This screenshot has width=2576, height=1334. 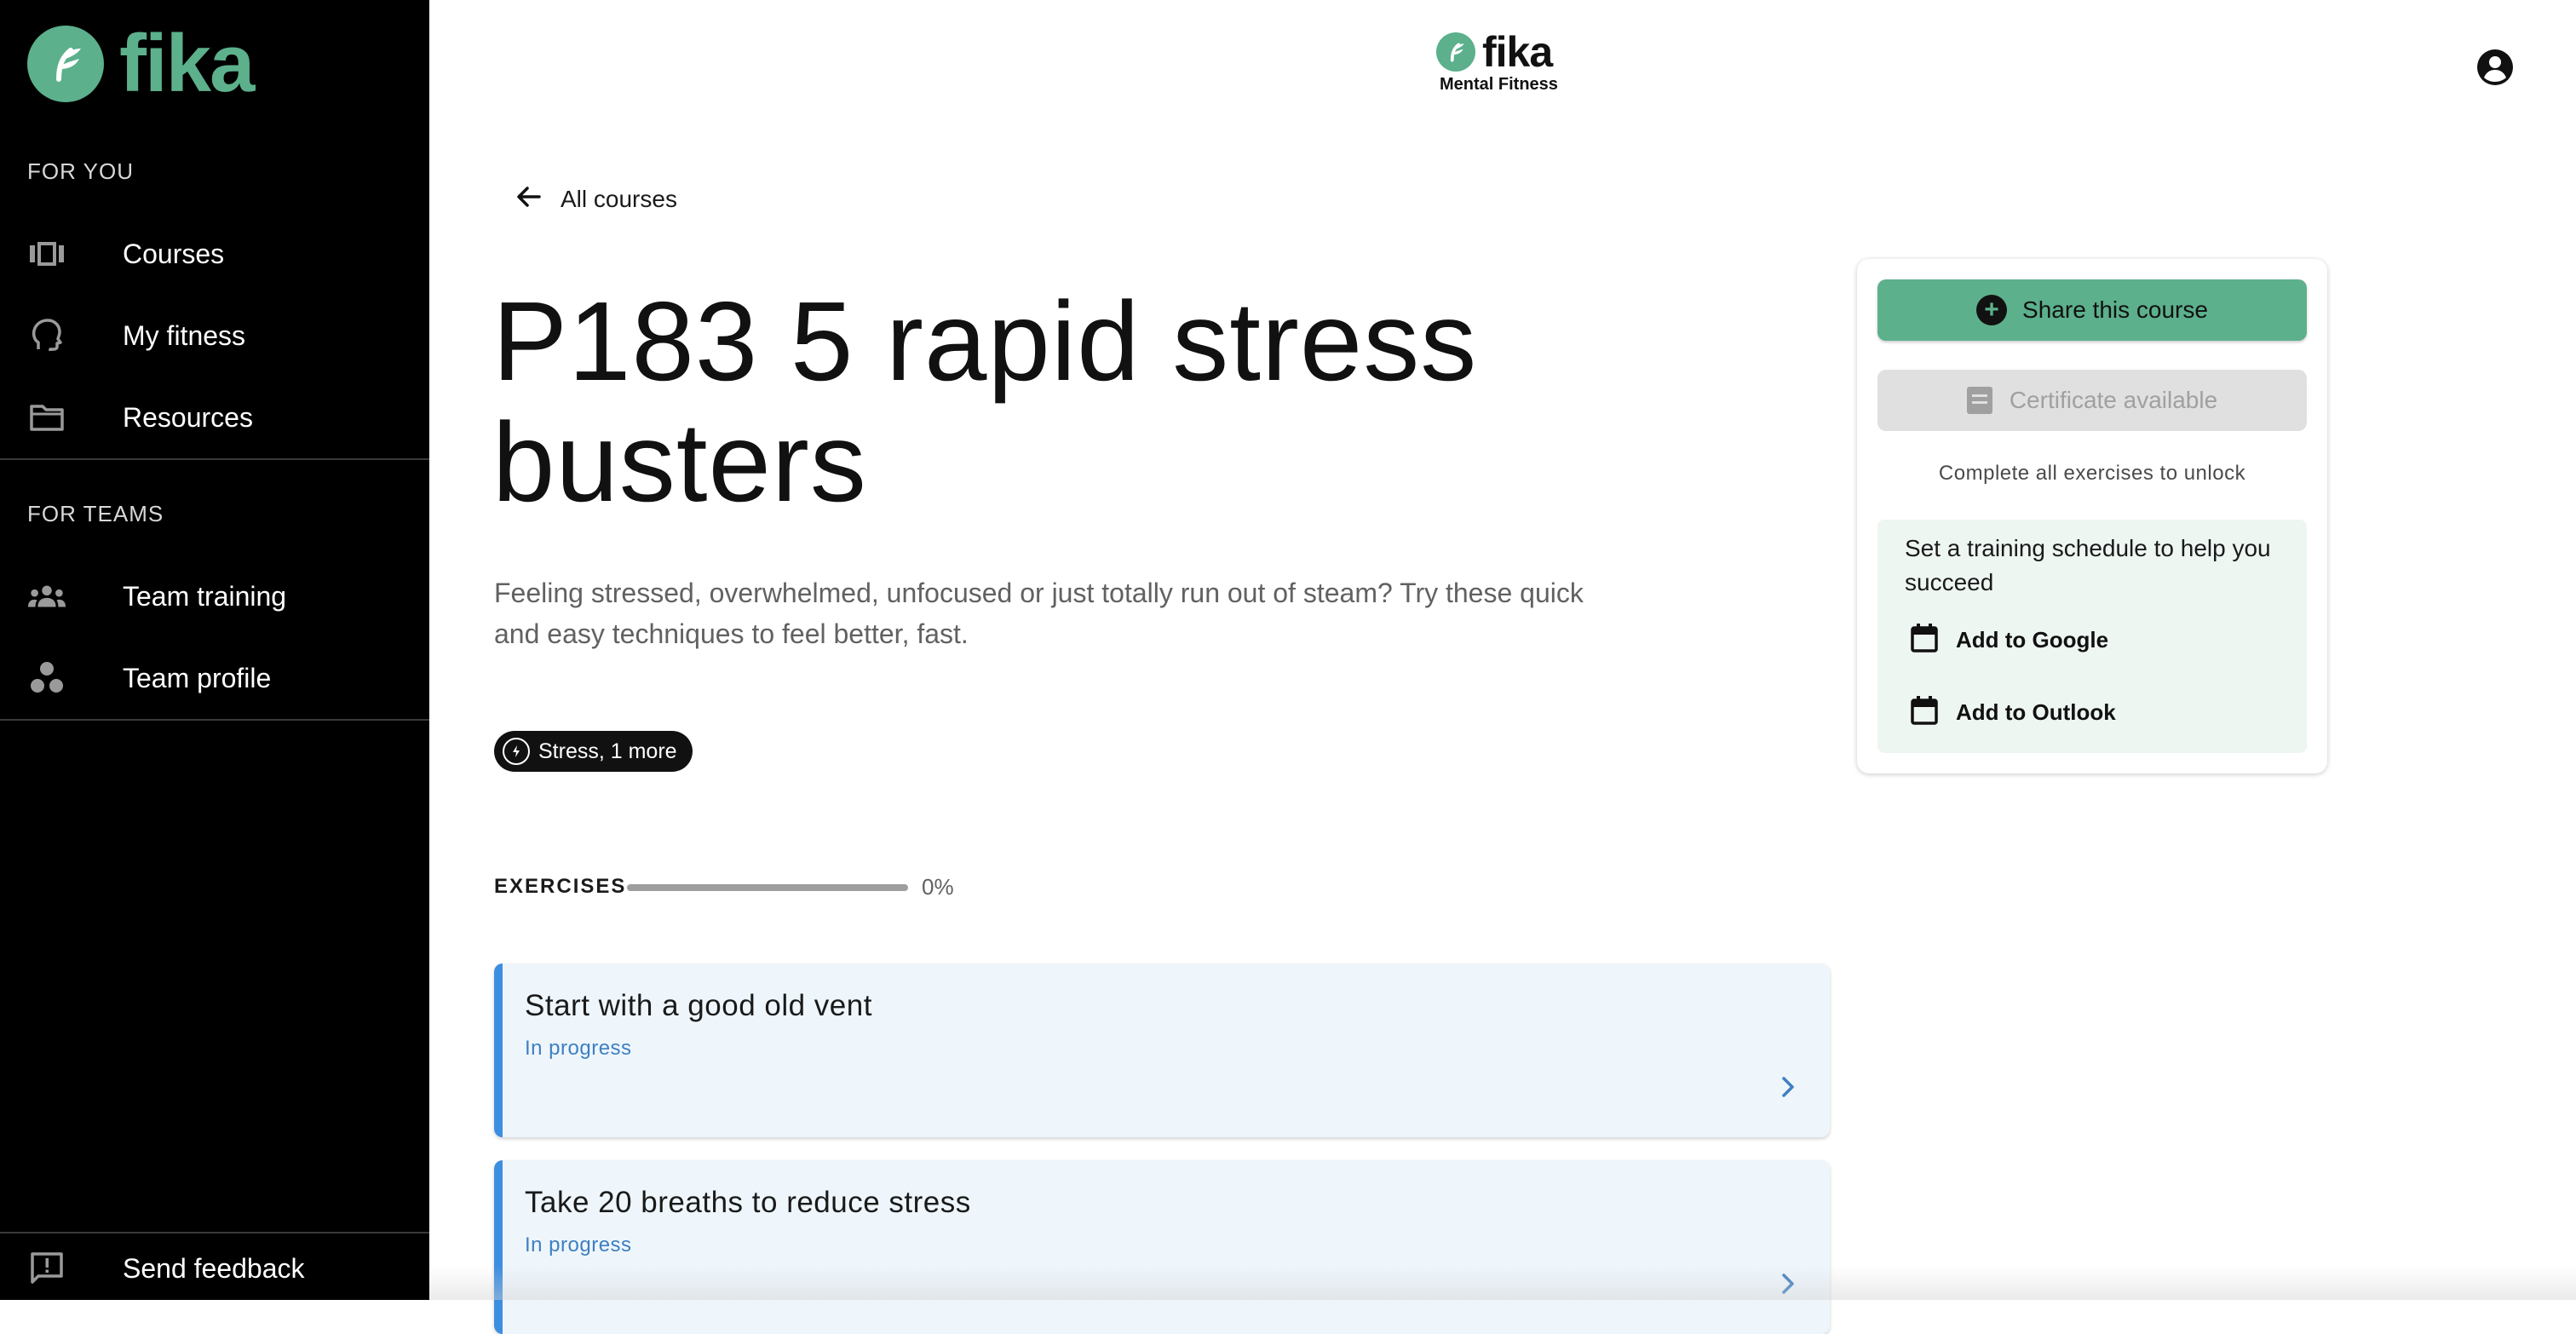 I want to click on people-icon, so click(x=46, y=596).